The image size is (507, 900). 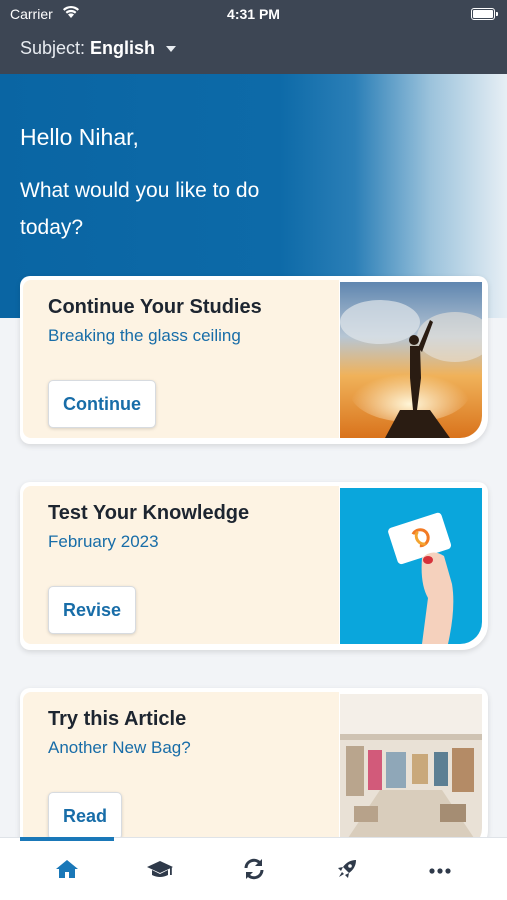 I want to click on tab-home, so click(x=67, y=871).